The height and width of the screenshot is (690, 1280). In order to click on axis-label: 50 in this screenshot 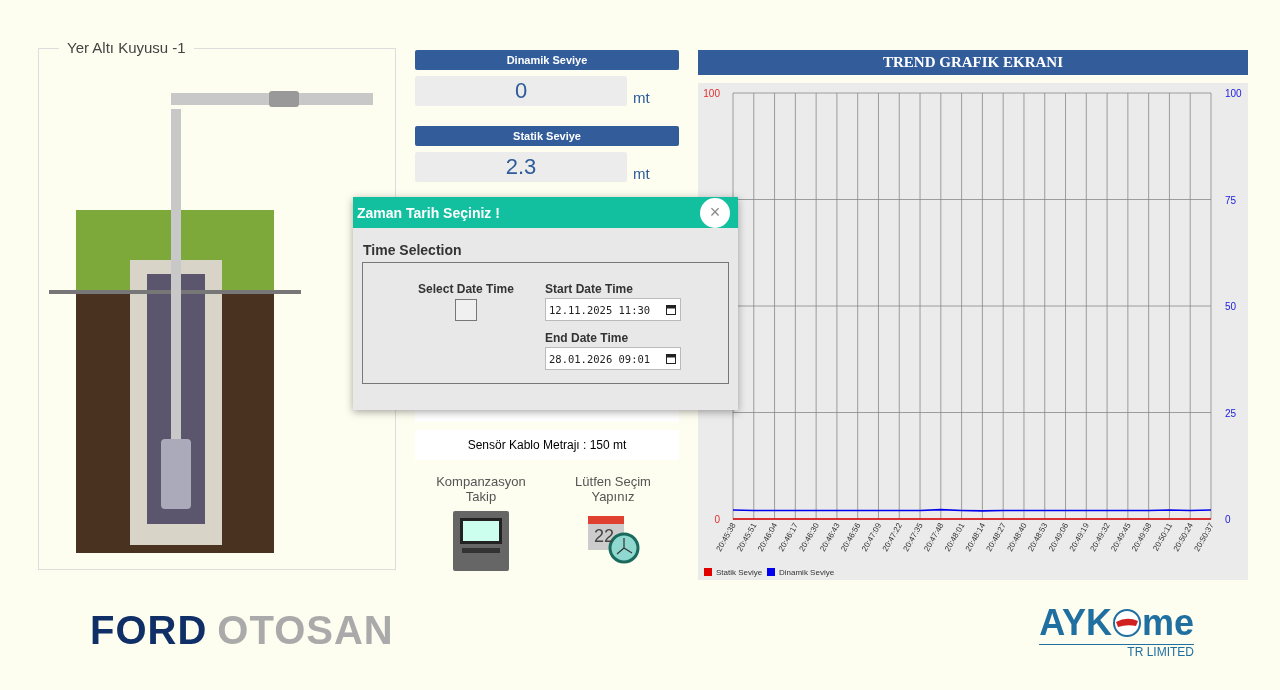, I will do `click(1231, 306)`.